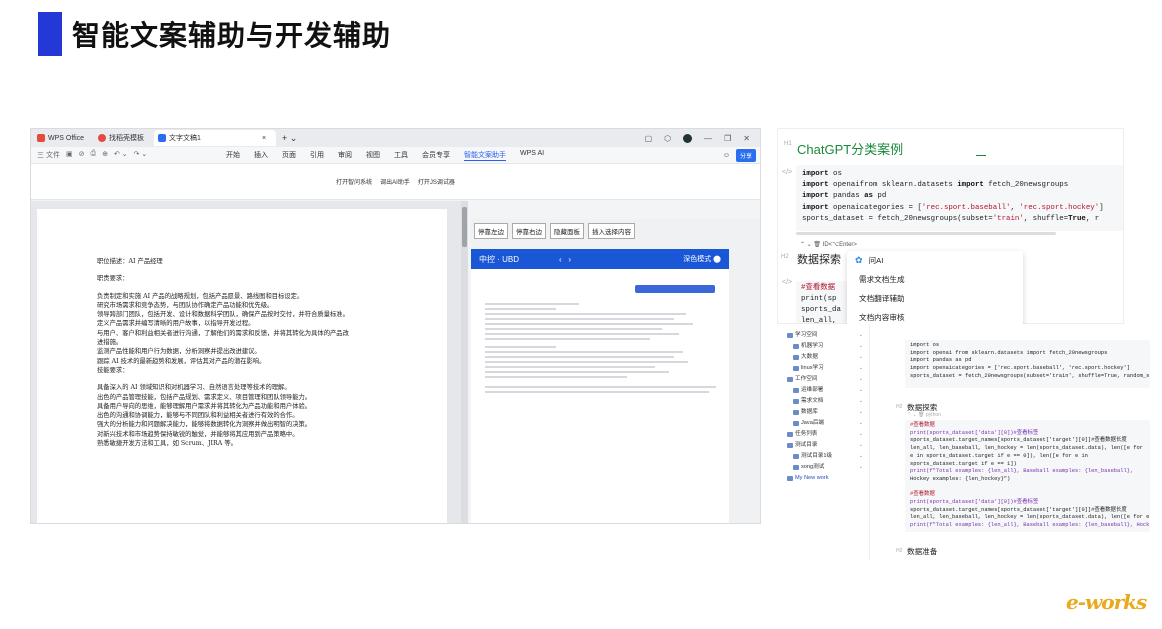  I want to click on tree-item-label: linux学习, so click(812, 368).